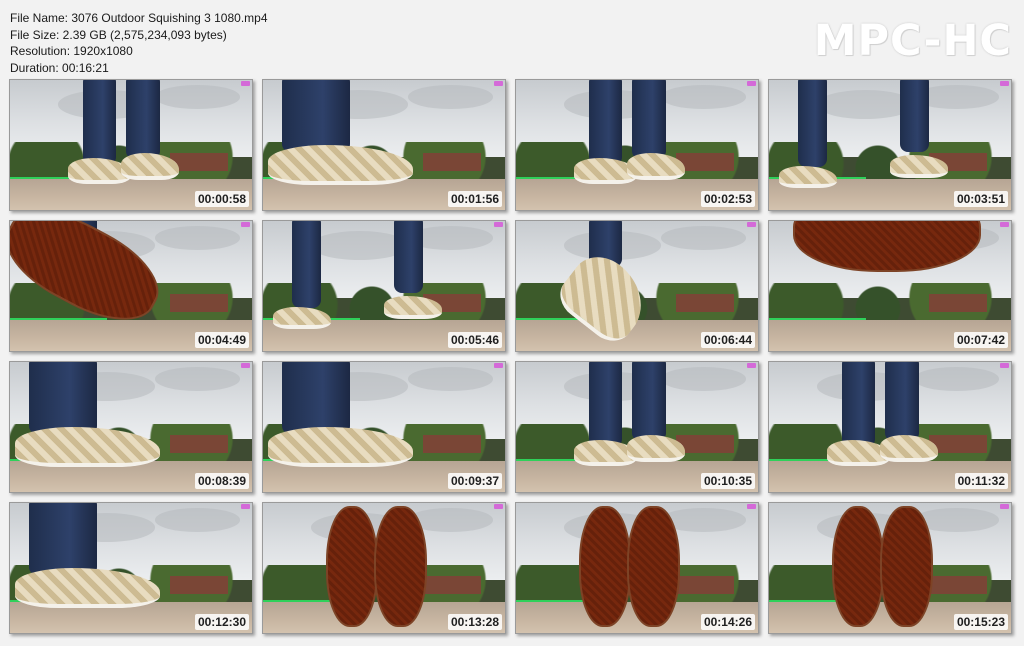 The width and height of the screenshot is (1024, 646). Describe the element at coordinates (637, 286) in the screenshot. I see `video-thumbnail: 00:06:44` at that location.